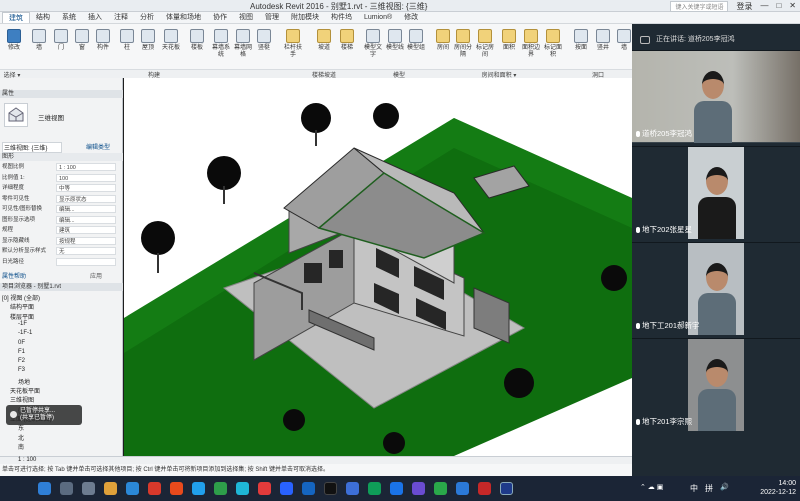  I want to click on ribbon-button: 模型文字, so click(373, 48).